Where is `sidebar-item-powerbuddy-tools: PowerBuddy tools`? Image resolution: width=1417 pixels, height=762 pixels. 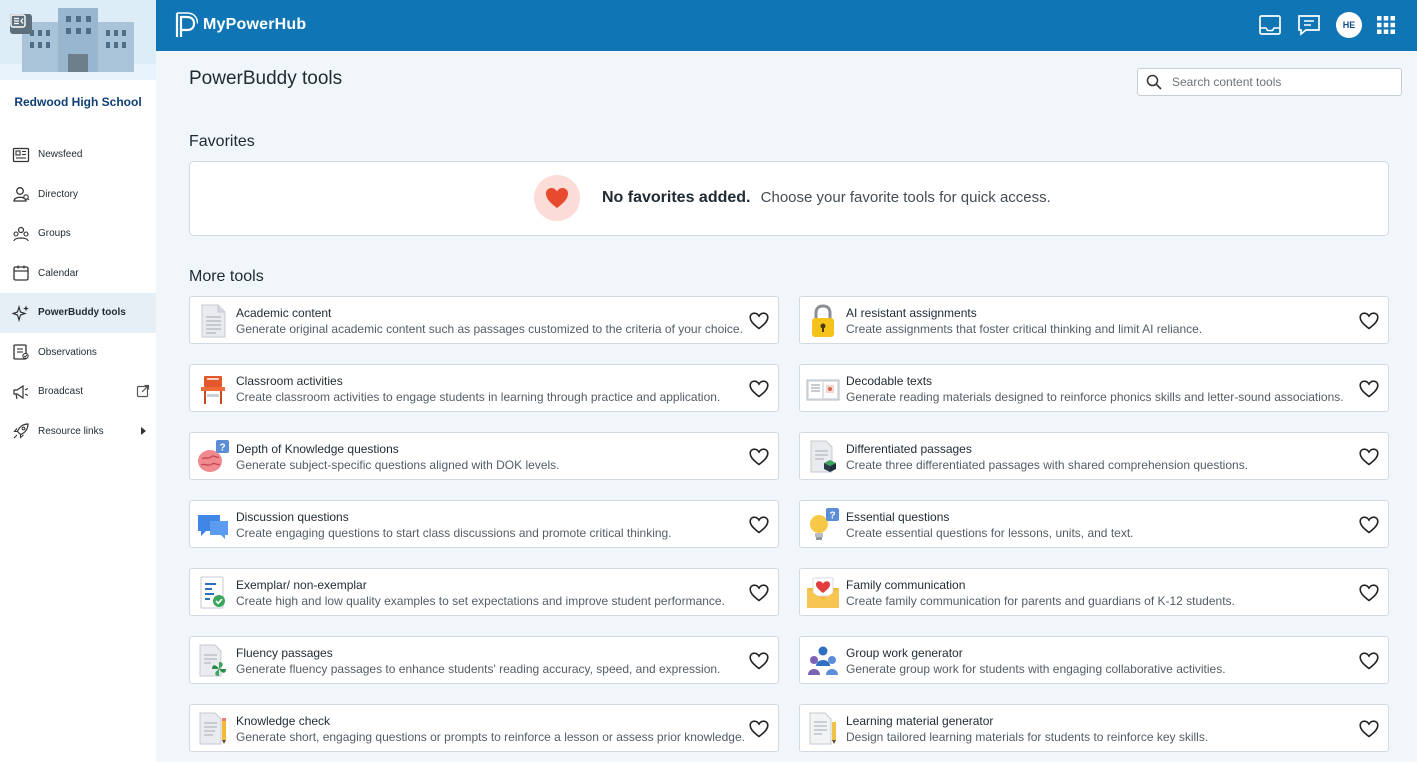
sidebar-item-powerbuddy-tools: PowerBuddy tools is located at coordinates (78, 313).